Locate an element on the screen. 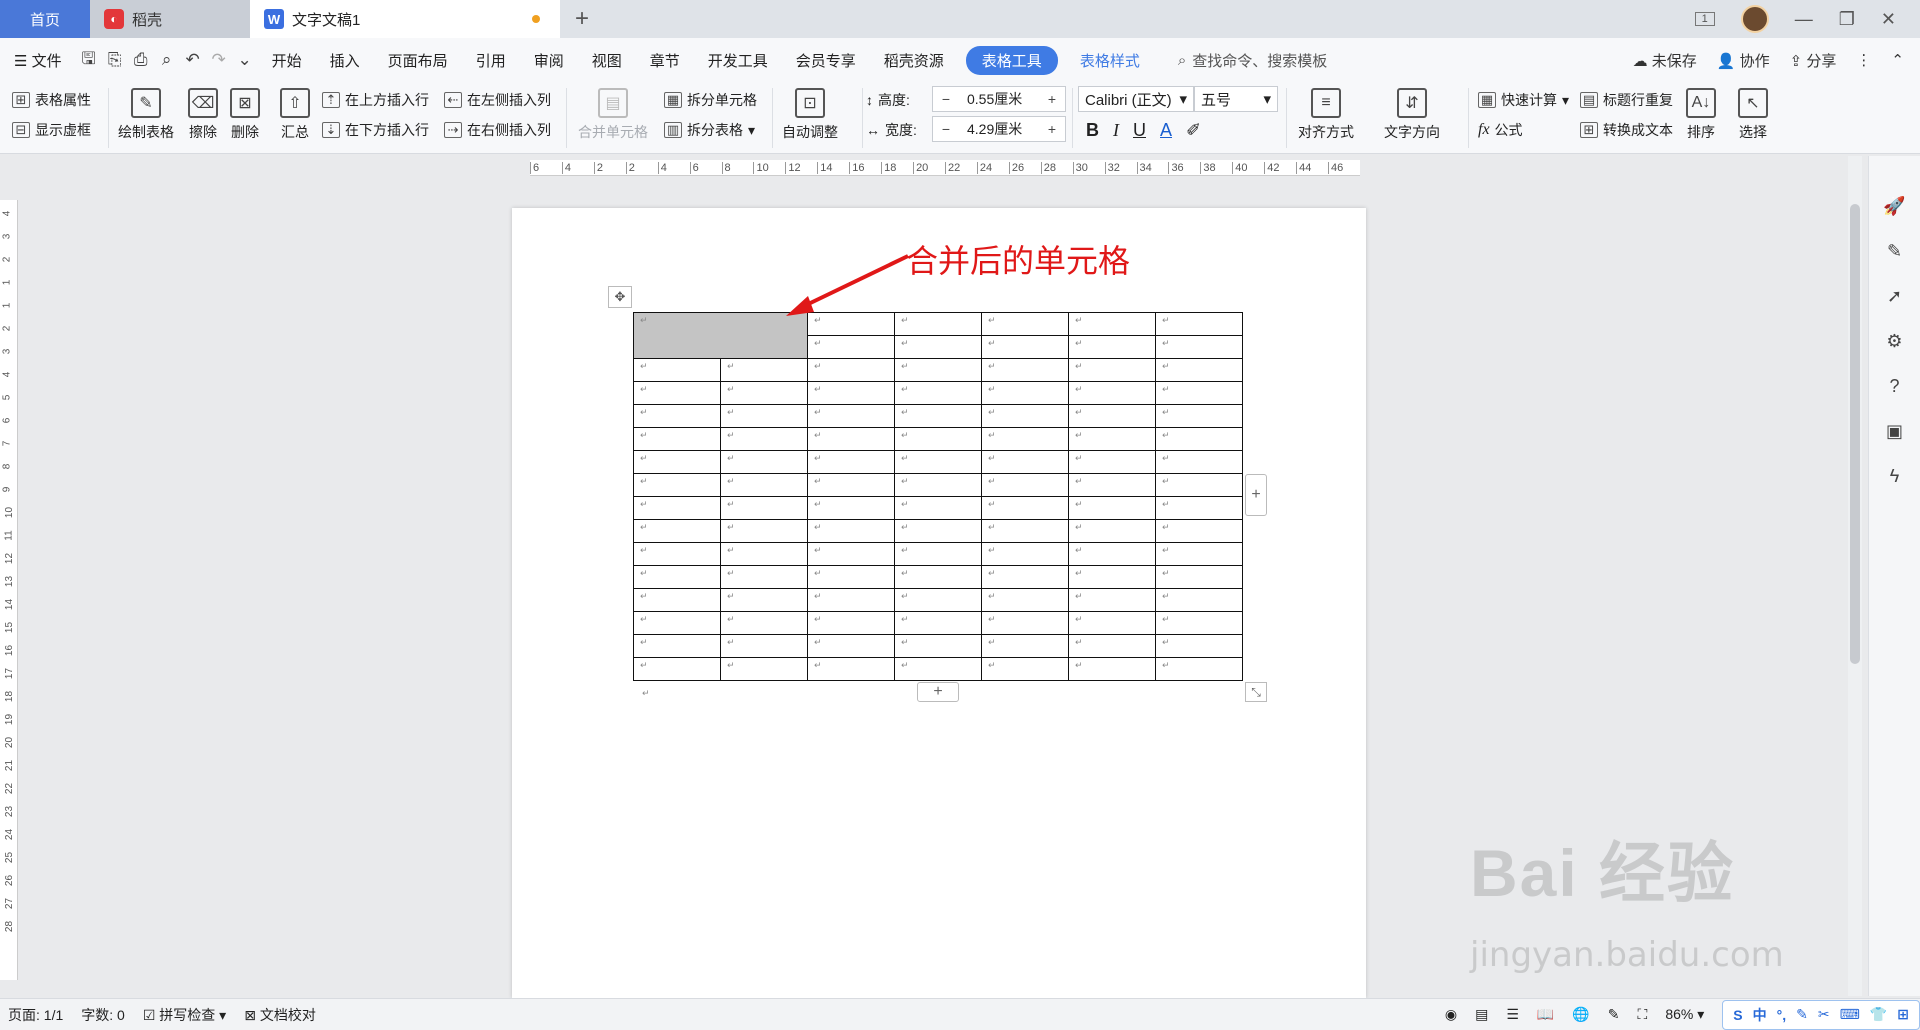  command-search: ⌕ 查找命令、搜索模板 is located at coordinates (1252, 60).